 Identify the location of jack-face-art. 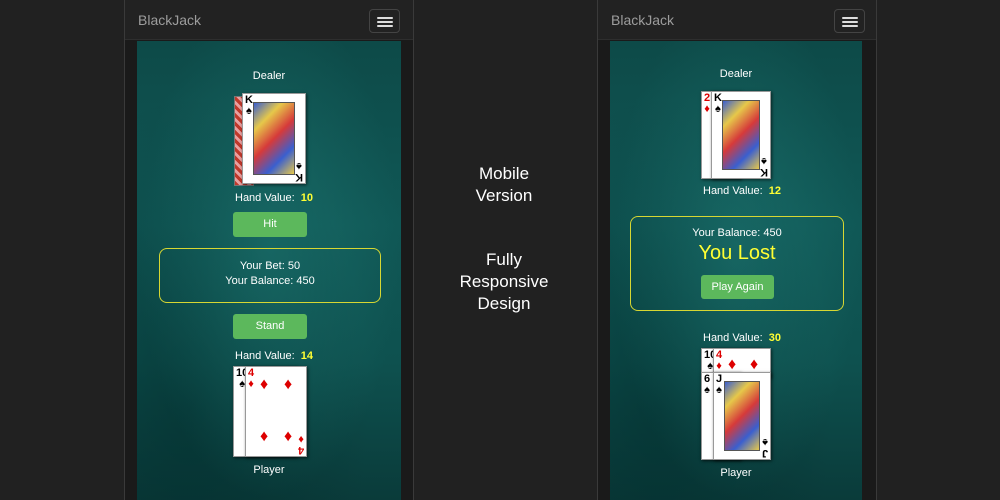
(742, 416).